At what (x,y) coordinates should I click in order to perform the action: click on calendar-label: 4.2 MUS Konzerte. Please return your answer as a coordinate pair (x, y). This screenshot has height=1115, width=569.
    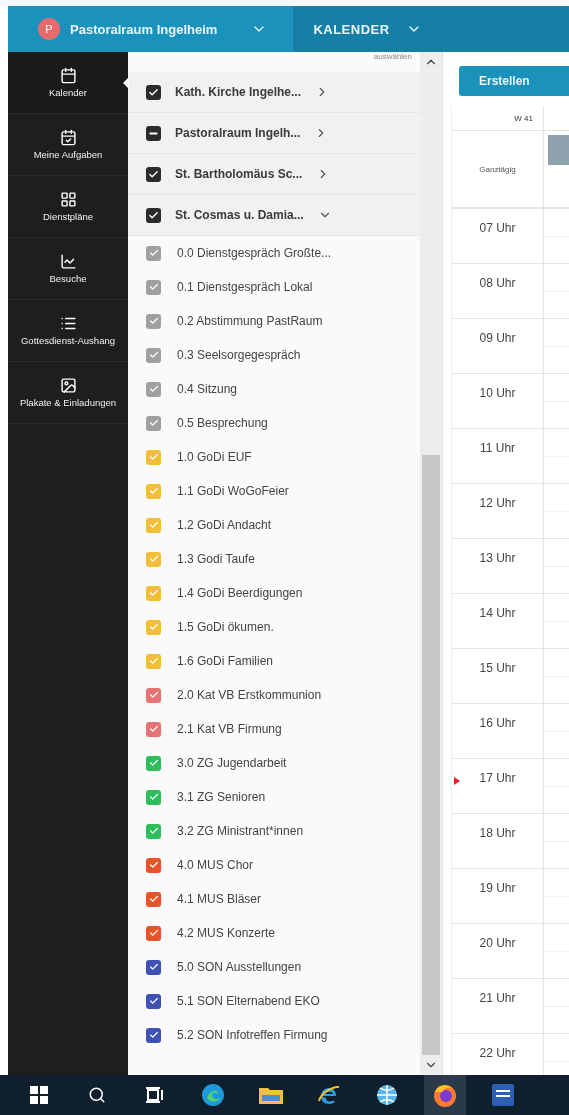
    Looking at the image, I should click on (226, 933).